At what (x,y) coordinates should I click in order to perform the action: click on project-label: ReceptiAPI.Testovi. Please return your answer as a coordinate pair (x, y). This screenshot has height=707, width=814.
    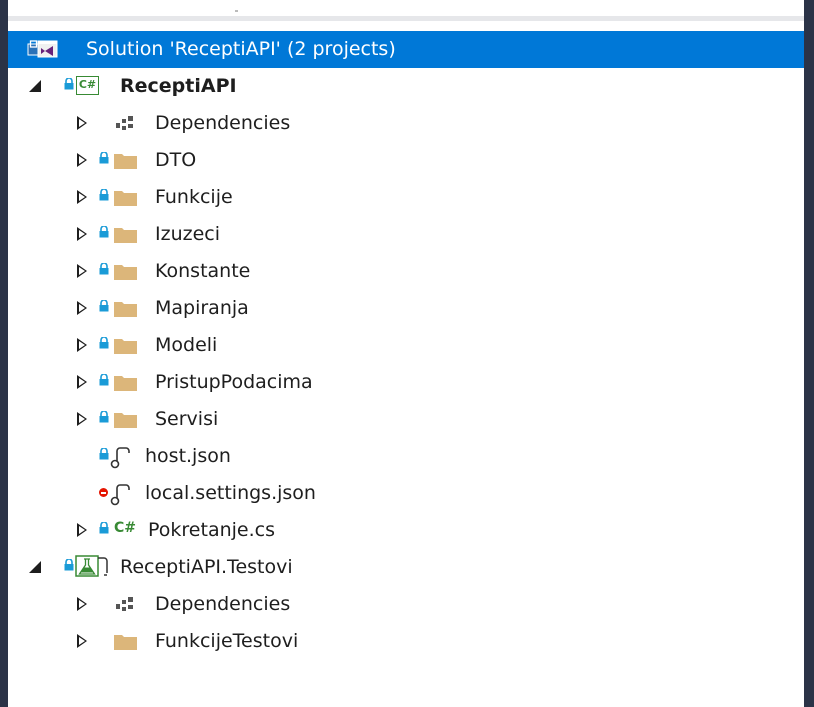
    Looking at the image, I should click on (206, 567).